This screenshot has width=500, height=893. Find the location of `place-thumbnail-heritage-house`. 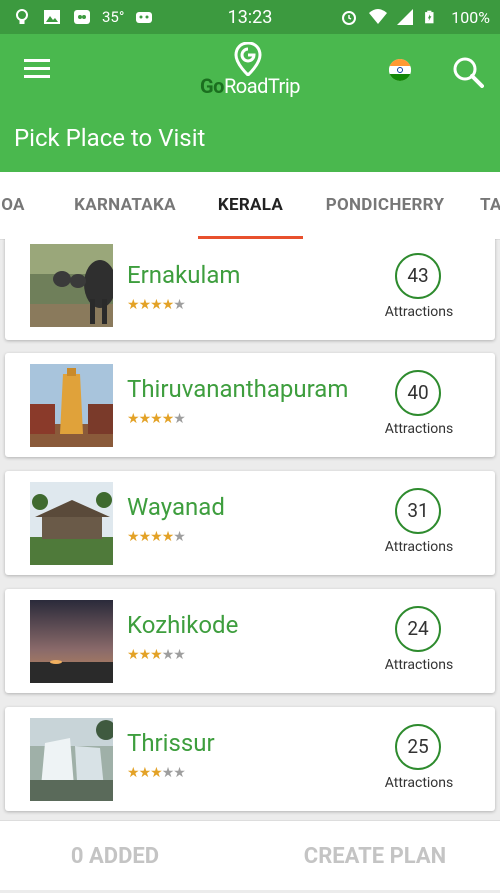

place-thumbnail-heritage-house is located at coordinates (71, 523).